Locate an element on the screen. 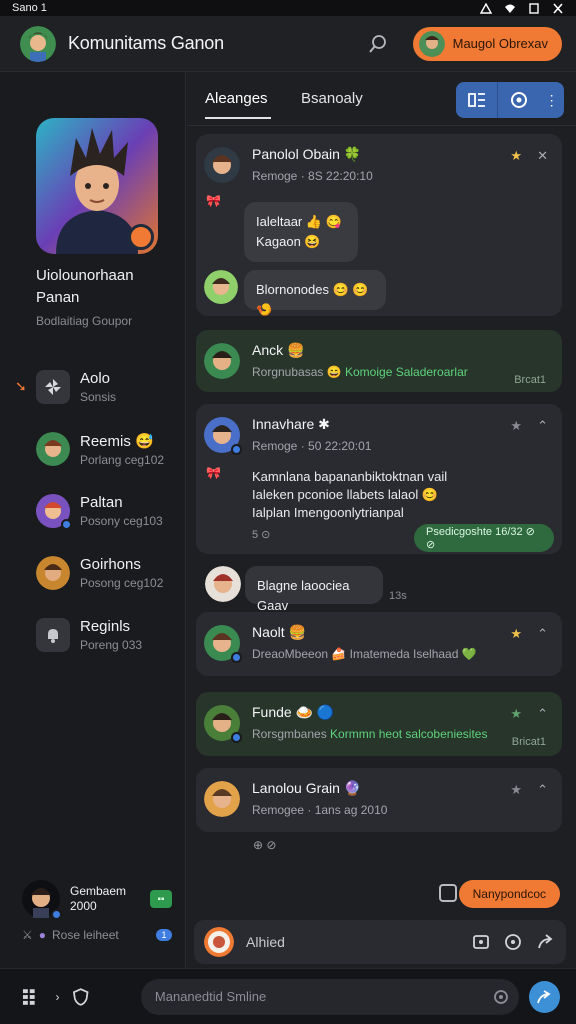  sidebar-item-sub: Posony ceg103 is located at coordinates (121, 521).